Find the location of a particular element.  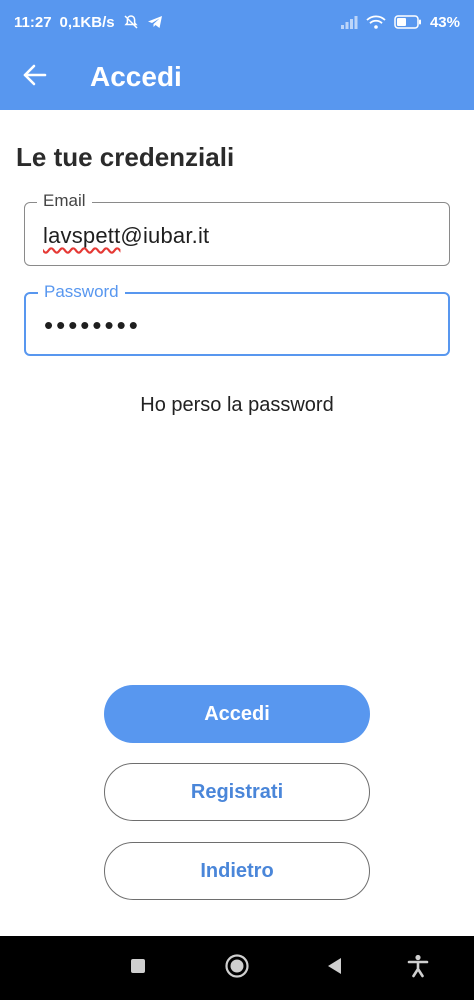

battery-icon is located at coordinates (408, 22).